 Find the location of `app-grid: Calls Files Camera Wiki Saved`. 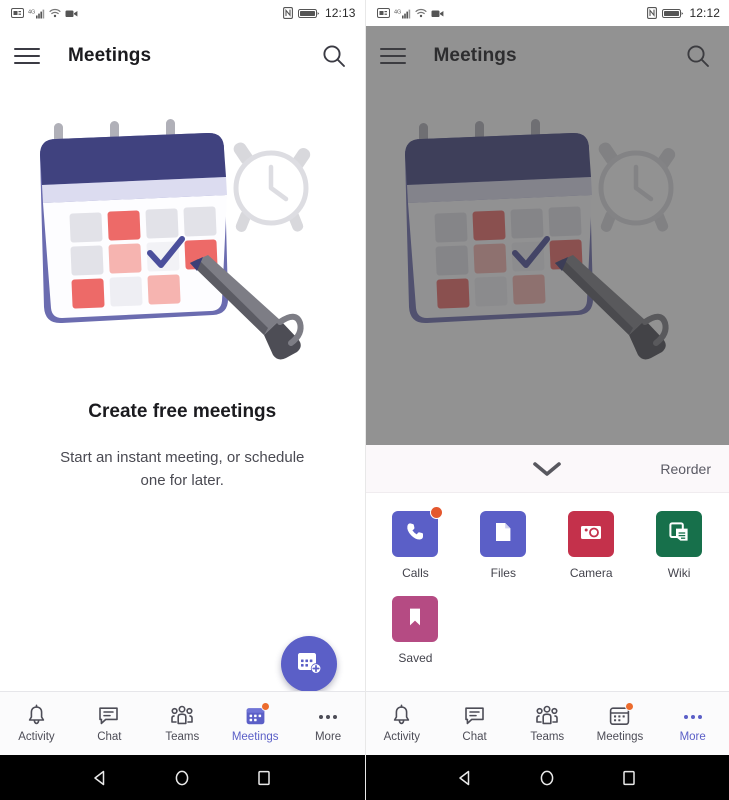

app-grid: Calls Files Camera Wiki Saved is located at coordinates (547, 587).